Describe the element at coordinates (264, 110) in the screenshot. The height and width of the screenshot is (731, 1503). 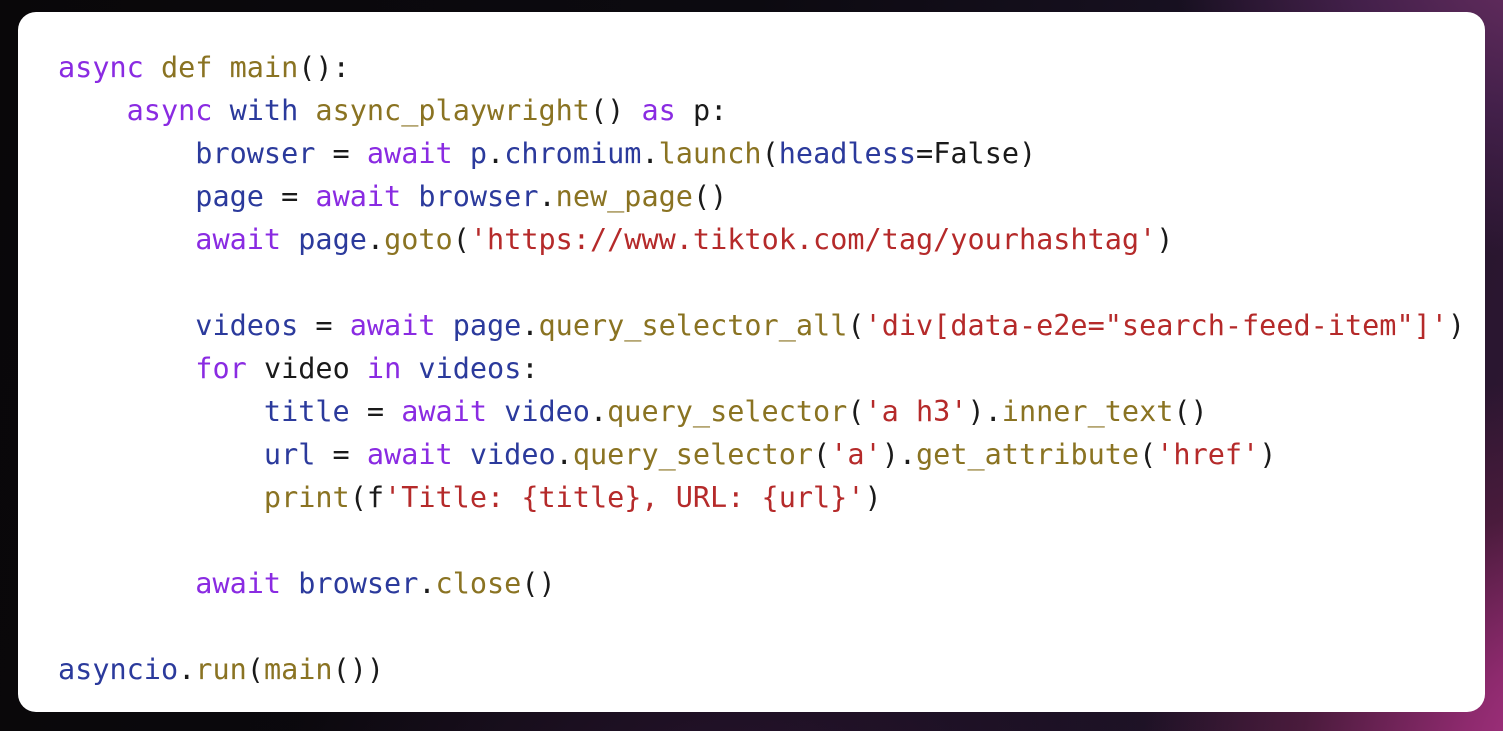
I see `code-token: with` at that location.